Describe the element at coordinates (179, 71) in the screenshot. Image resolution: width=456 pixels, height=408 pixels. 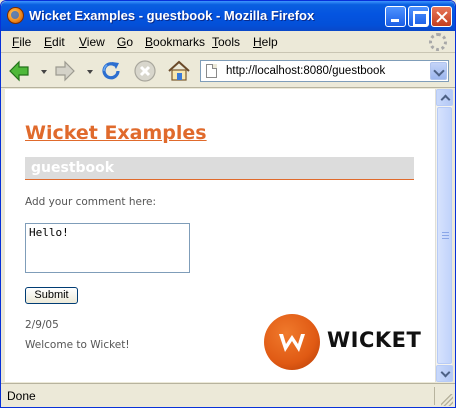
I see `home-icon` at that location.